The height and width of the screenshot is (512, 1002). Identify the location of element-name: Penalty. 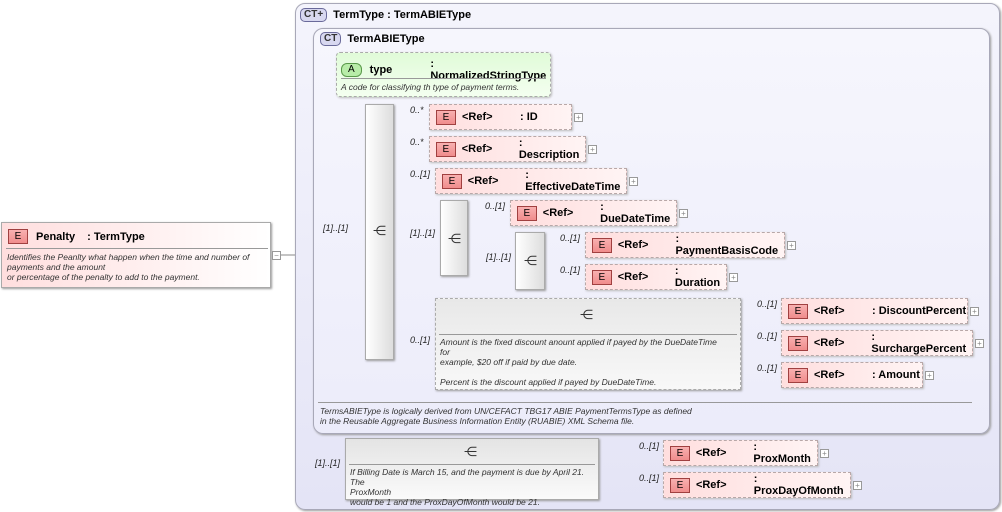
(56, 236).